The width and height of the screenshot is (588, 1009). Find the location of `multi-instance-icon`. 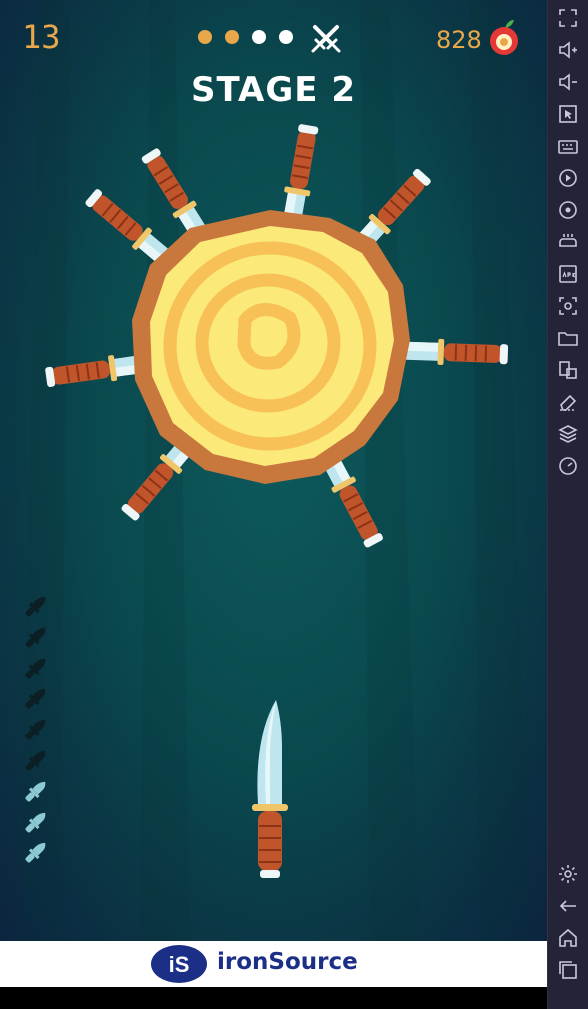

multi-instance-icon is located at coordinates (568, 370).